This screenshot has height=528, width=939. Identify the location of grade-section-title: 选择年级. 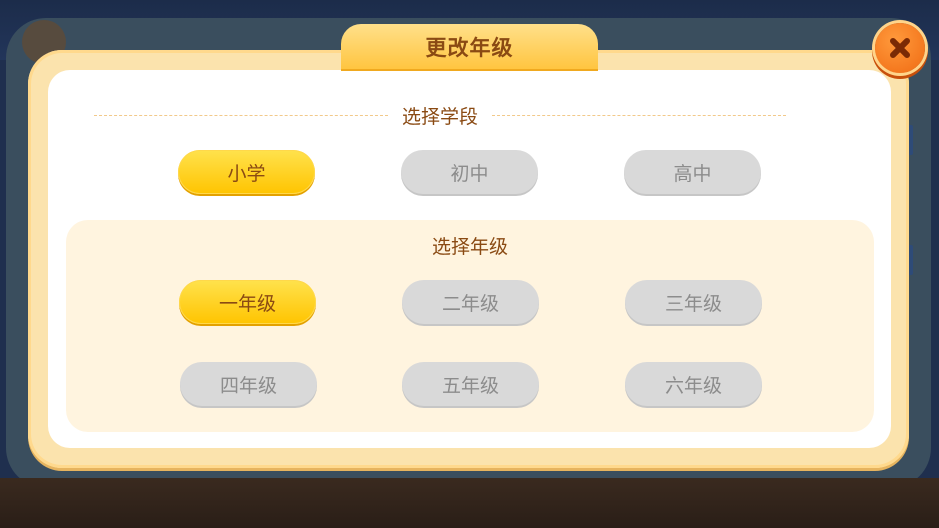
(469, 246).